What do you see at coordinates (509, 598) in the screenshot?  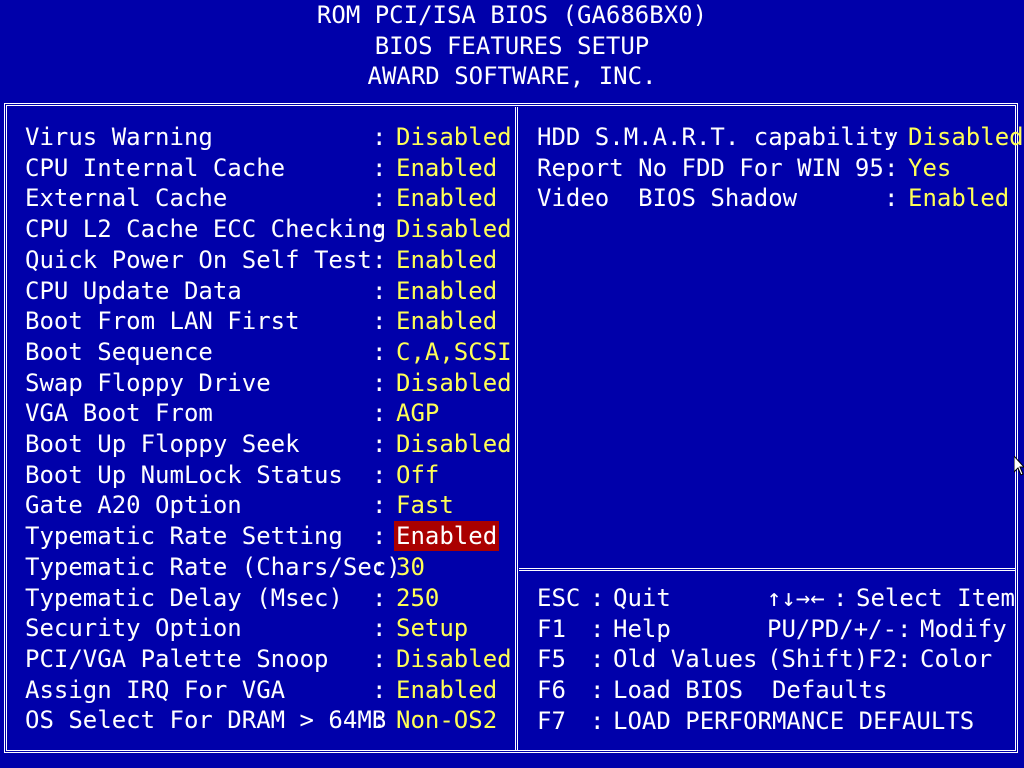 I see `help-row: ESC: Quit ↑↓→←: Select Item` at bounding box center [509, 598].